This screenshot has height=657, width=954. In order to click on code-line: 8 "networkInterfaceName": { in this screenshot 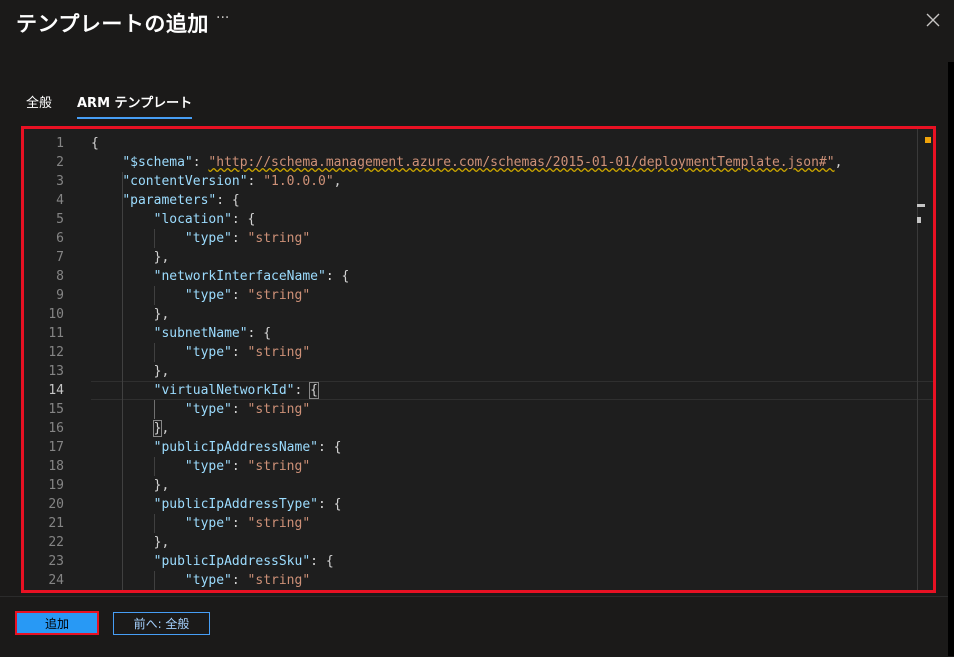, I will do `click(478, 276)`.